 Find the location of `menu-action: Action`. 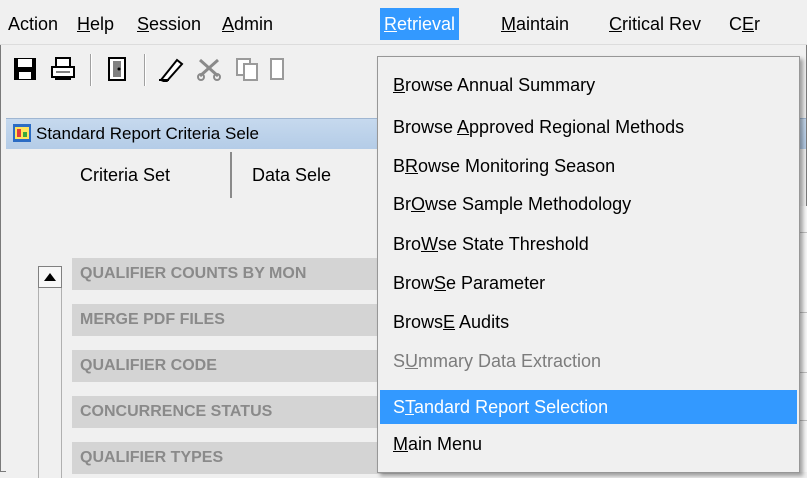

menu-action: Action is located at coordinates (33, 24).